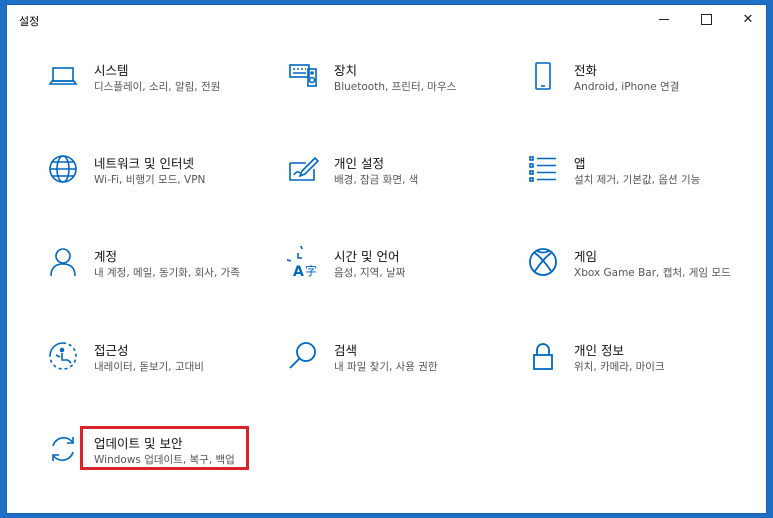 The image size is (773, 518). What do you see at coordinates (637, 188) in the screenshot?
I see `tile-apps: 앱 설치 제거, 기본값, 옵션 기능` at bounding box center [637, 188].